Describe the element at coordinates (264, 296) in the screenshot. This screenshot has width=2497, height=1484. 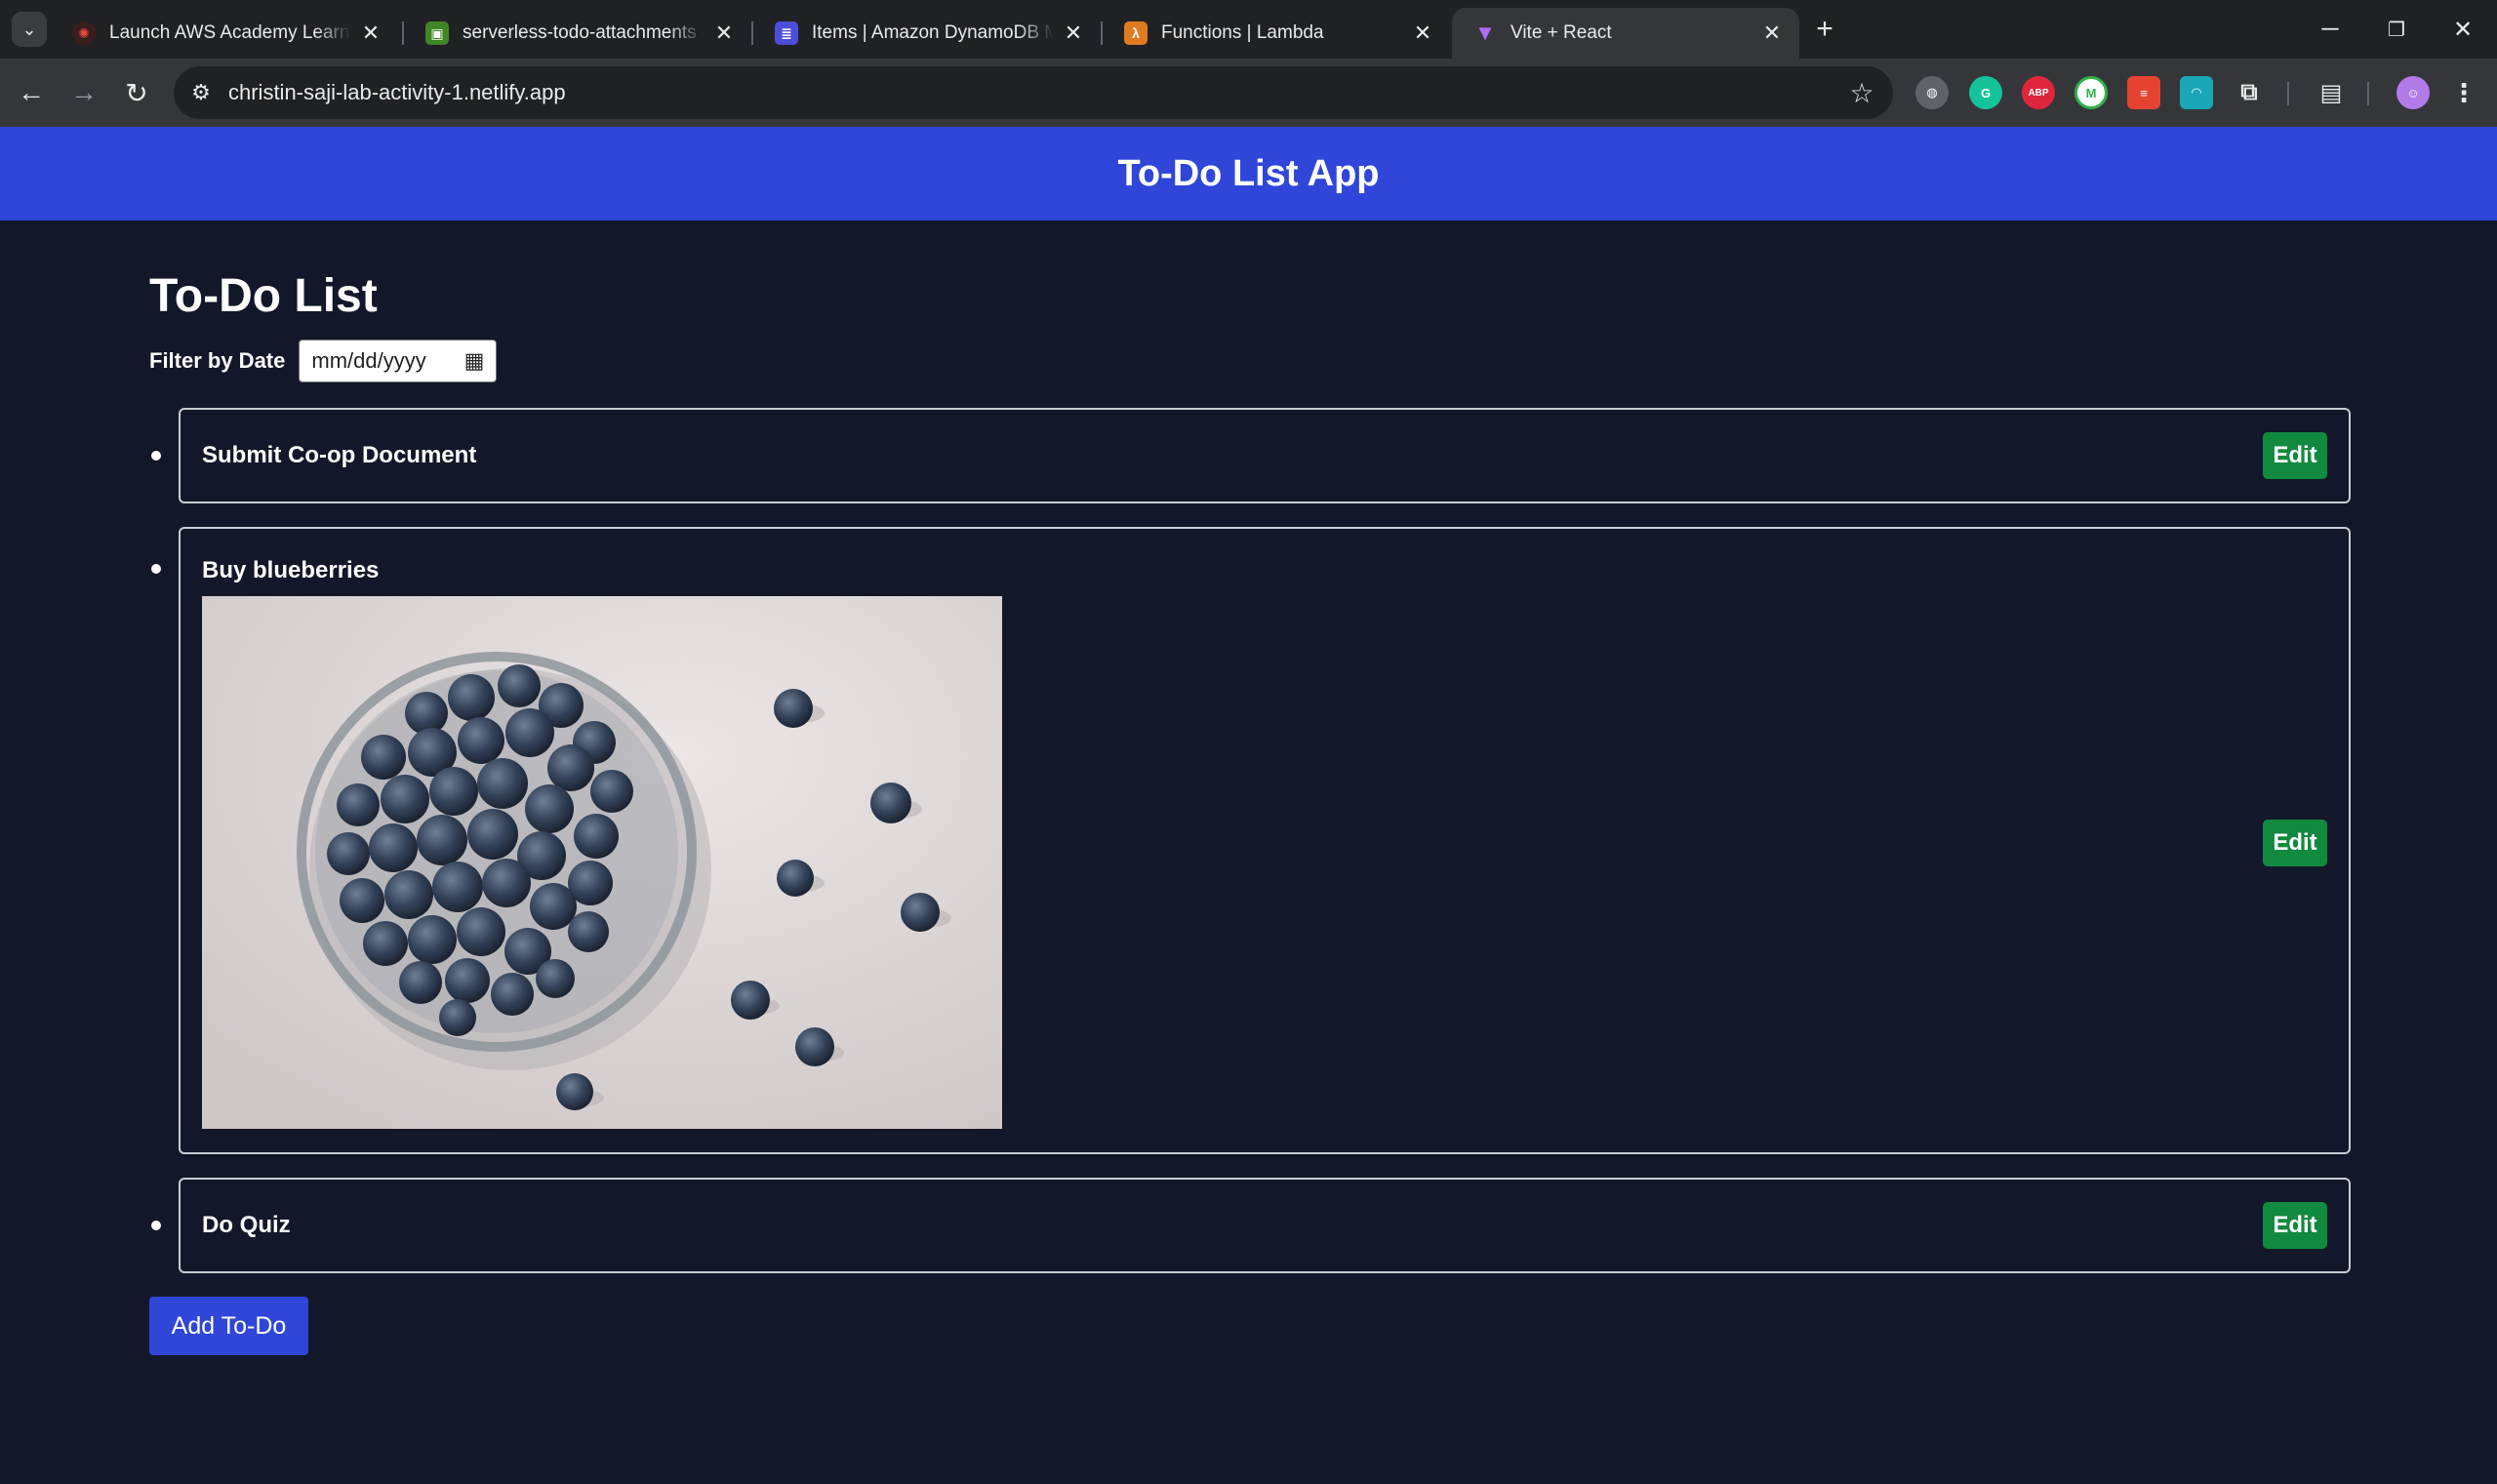
I see `page-title: To-Do List` at that location.